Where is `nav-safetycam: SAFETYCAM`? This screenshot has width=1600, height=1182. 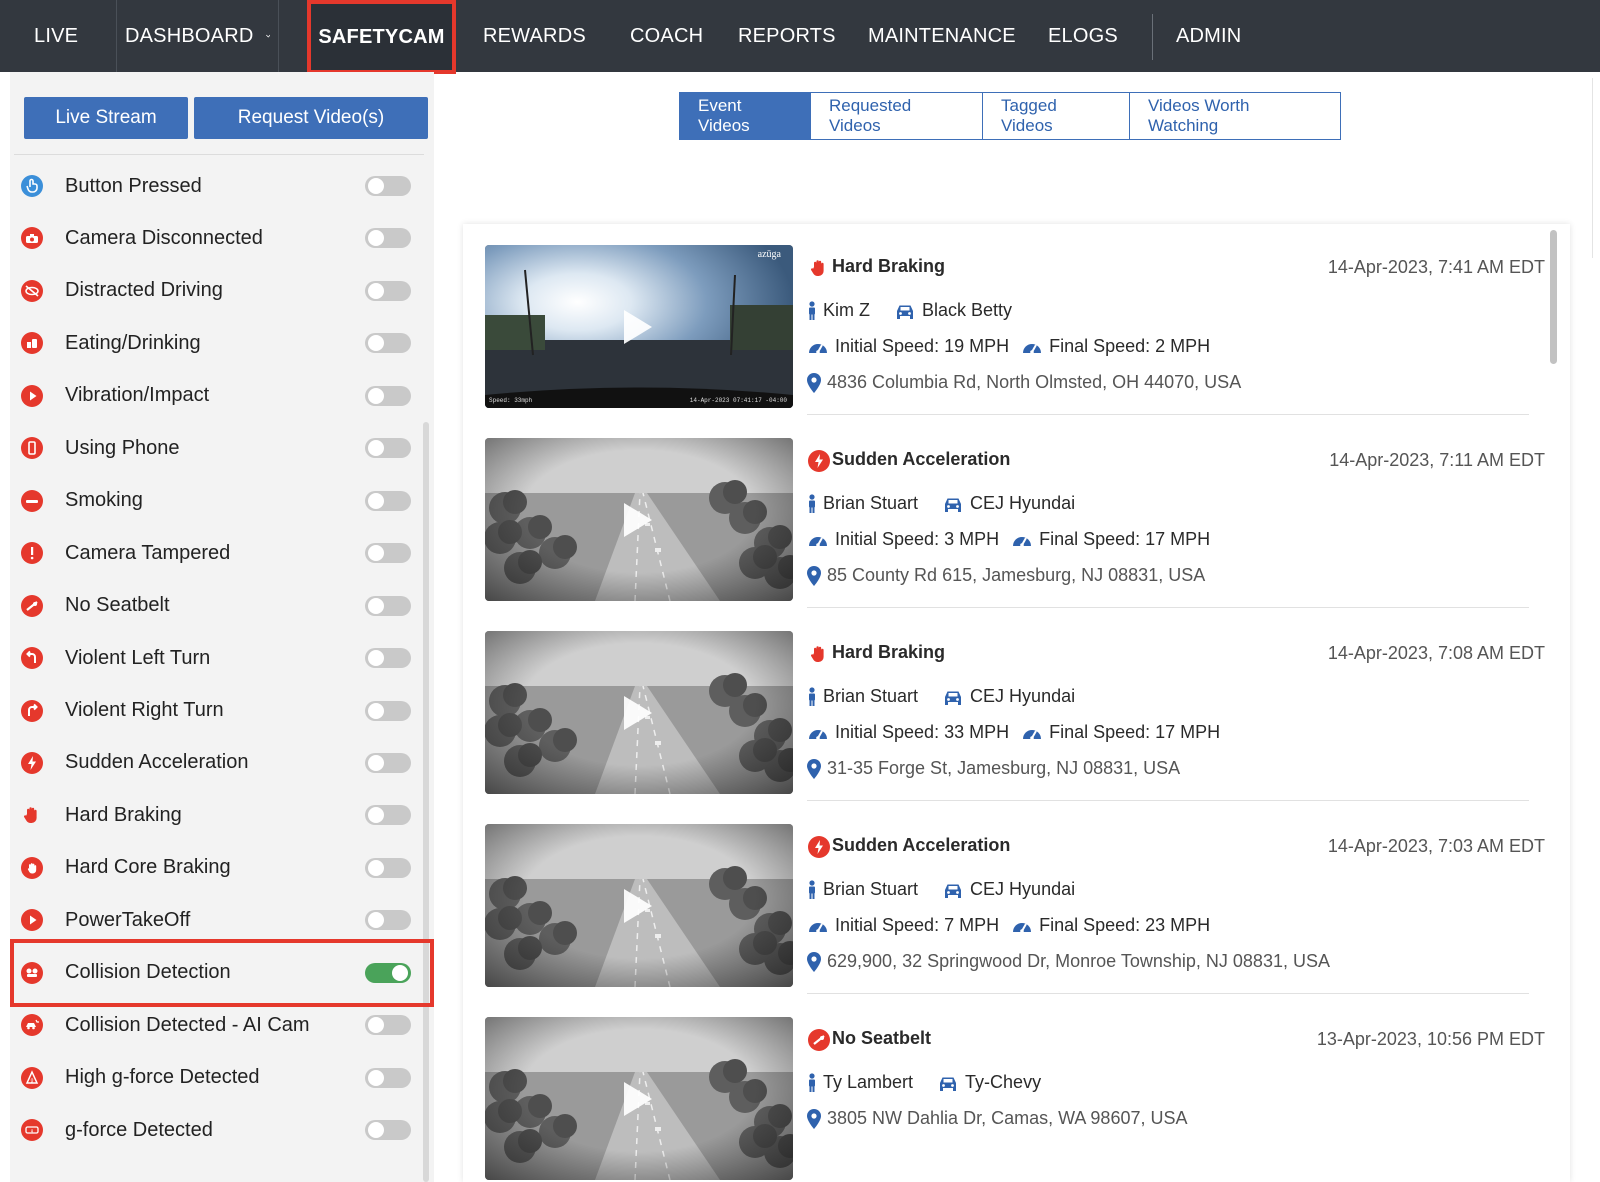 nav-safetycam: SAFETYCAM is located at coordinates (381, 37).